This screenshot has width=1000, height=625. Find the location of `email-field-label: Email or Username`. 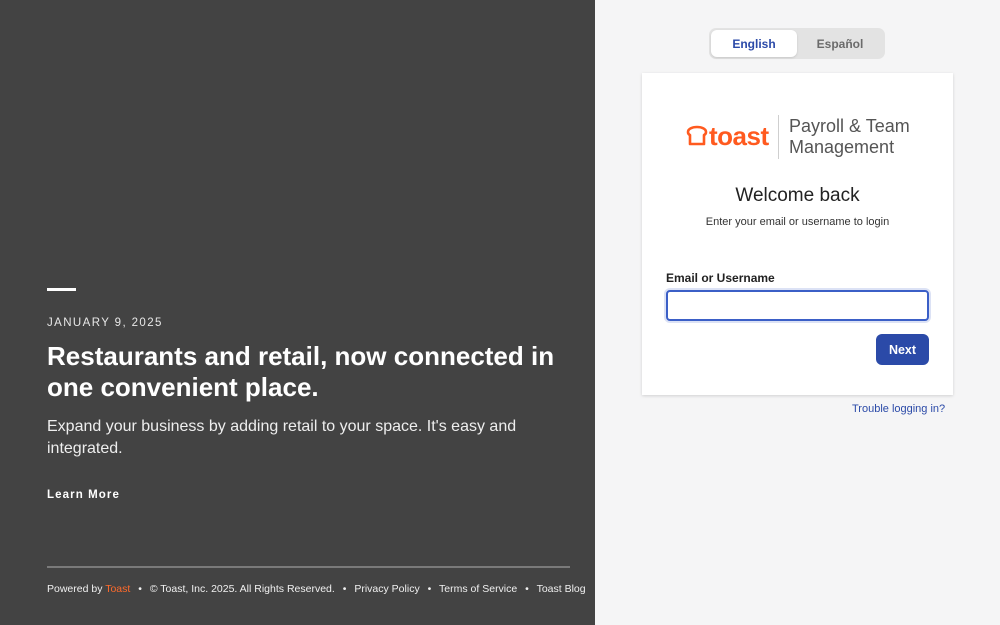

email-field-label: Email or Username is located at coordinates (720, 278).